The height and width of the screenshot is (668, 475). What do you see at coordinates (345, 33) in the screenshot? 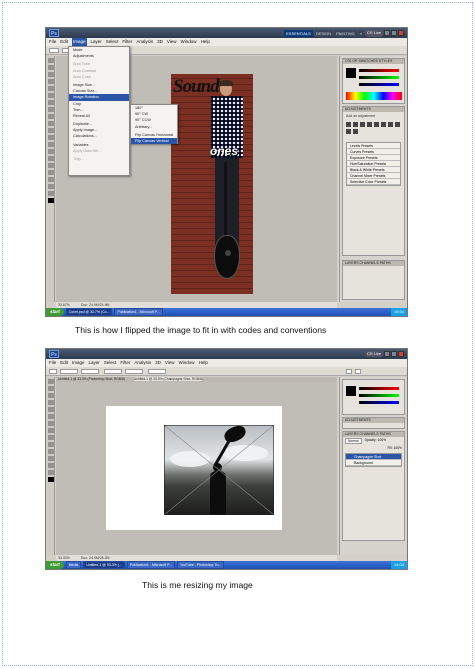
I see `workspace-painting: PAINTING` at bounding box center [345, 33].